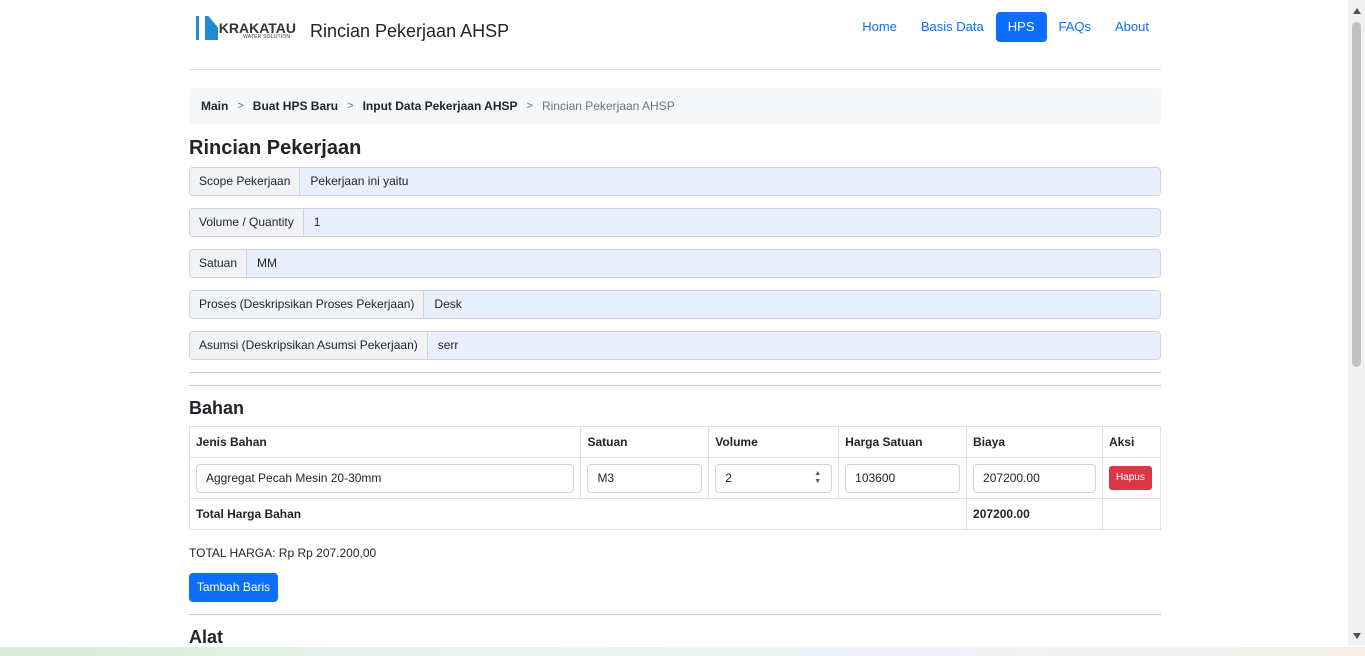 The height and width of the screenshot is (656, 1365). I want to click on scope-input: Pekerjaan ini yaitu, so click(730, 181).